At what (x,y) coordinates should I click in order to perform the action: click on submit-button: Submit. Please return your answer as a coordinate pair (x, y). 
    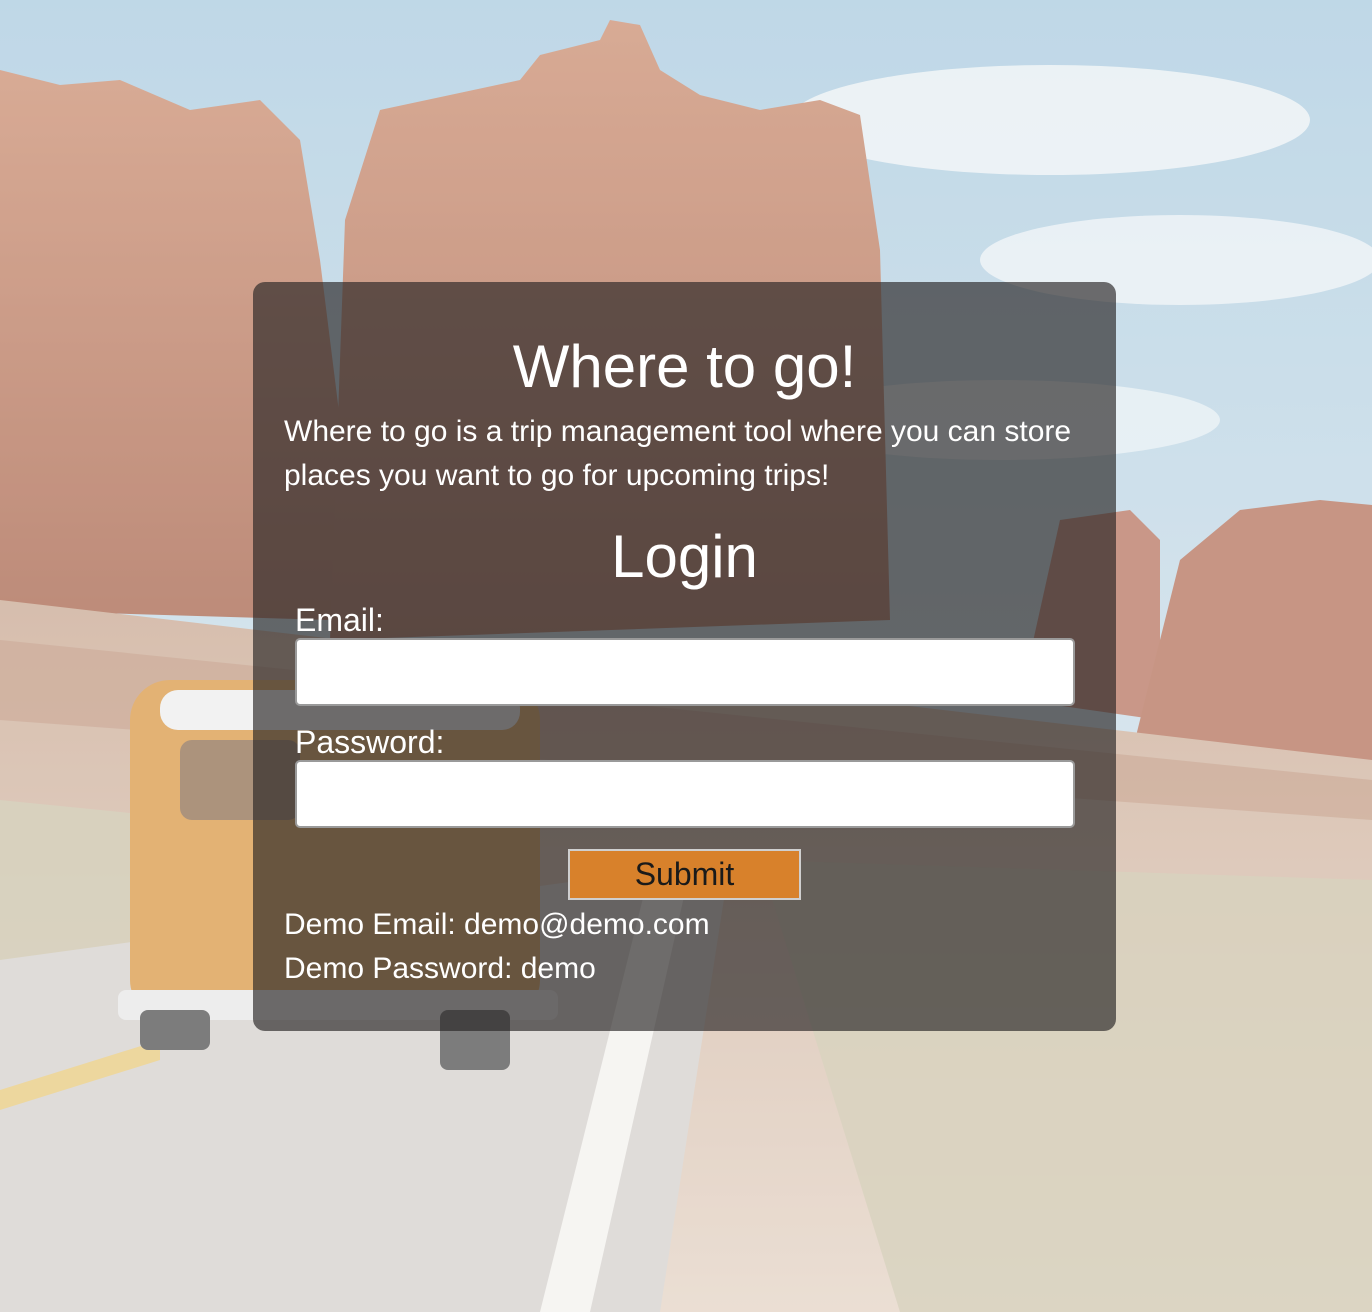
    Looking at the image, I should click on (684, 874).